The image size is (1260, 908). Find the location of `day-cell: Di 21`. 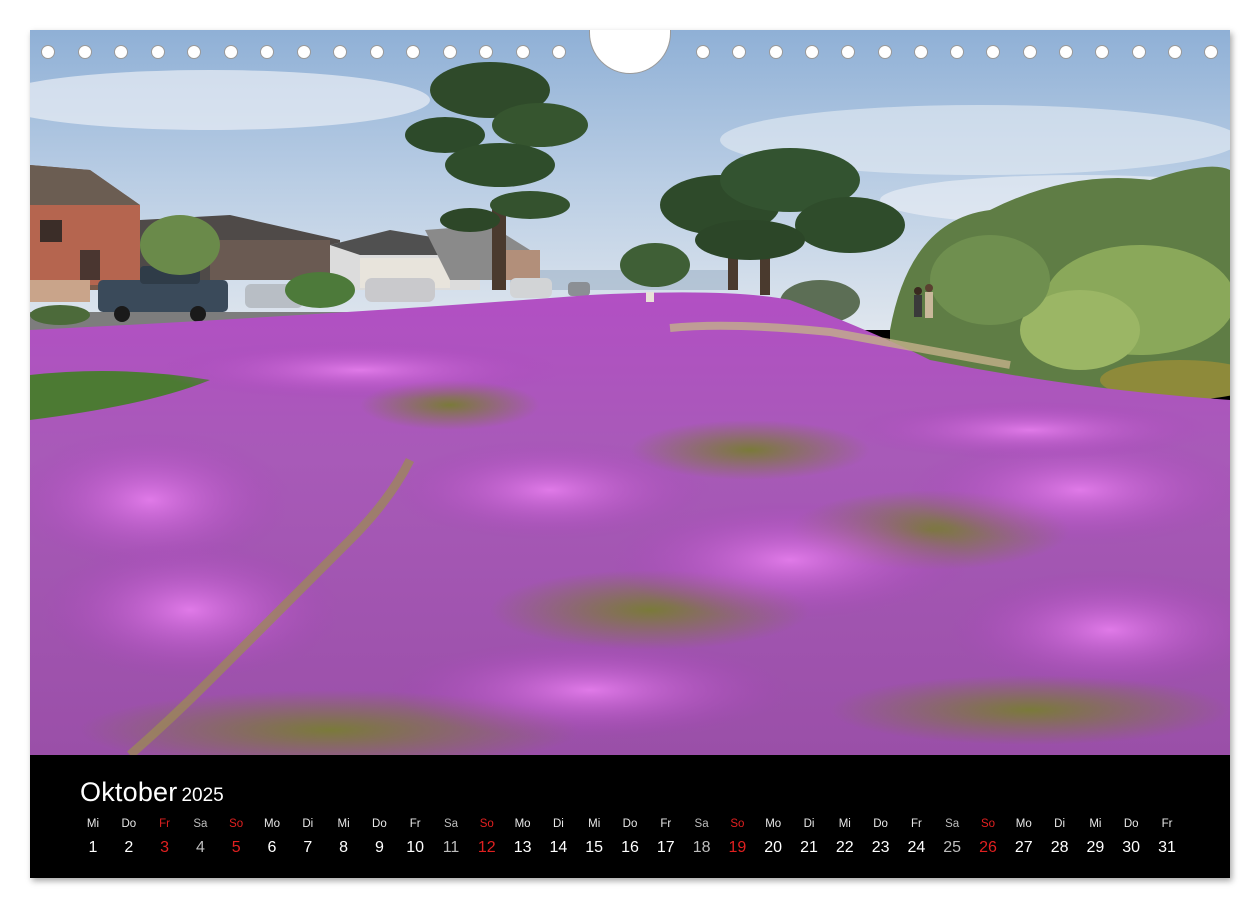

day-cell: Di 21 is located at coordinates (809, 837).